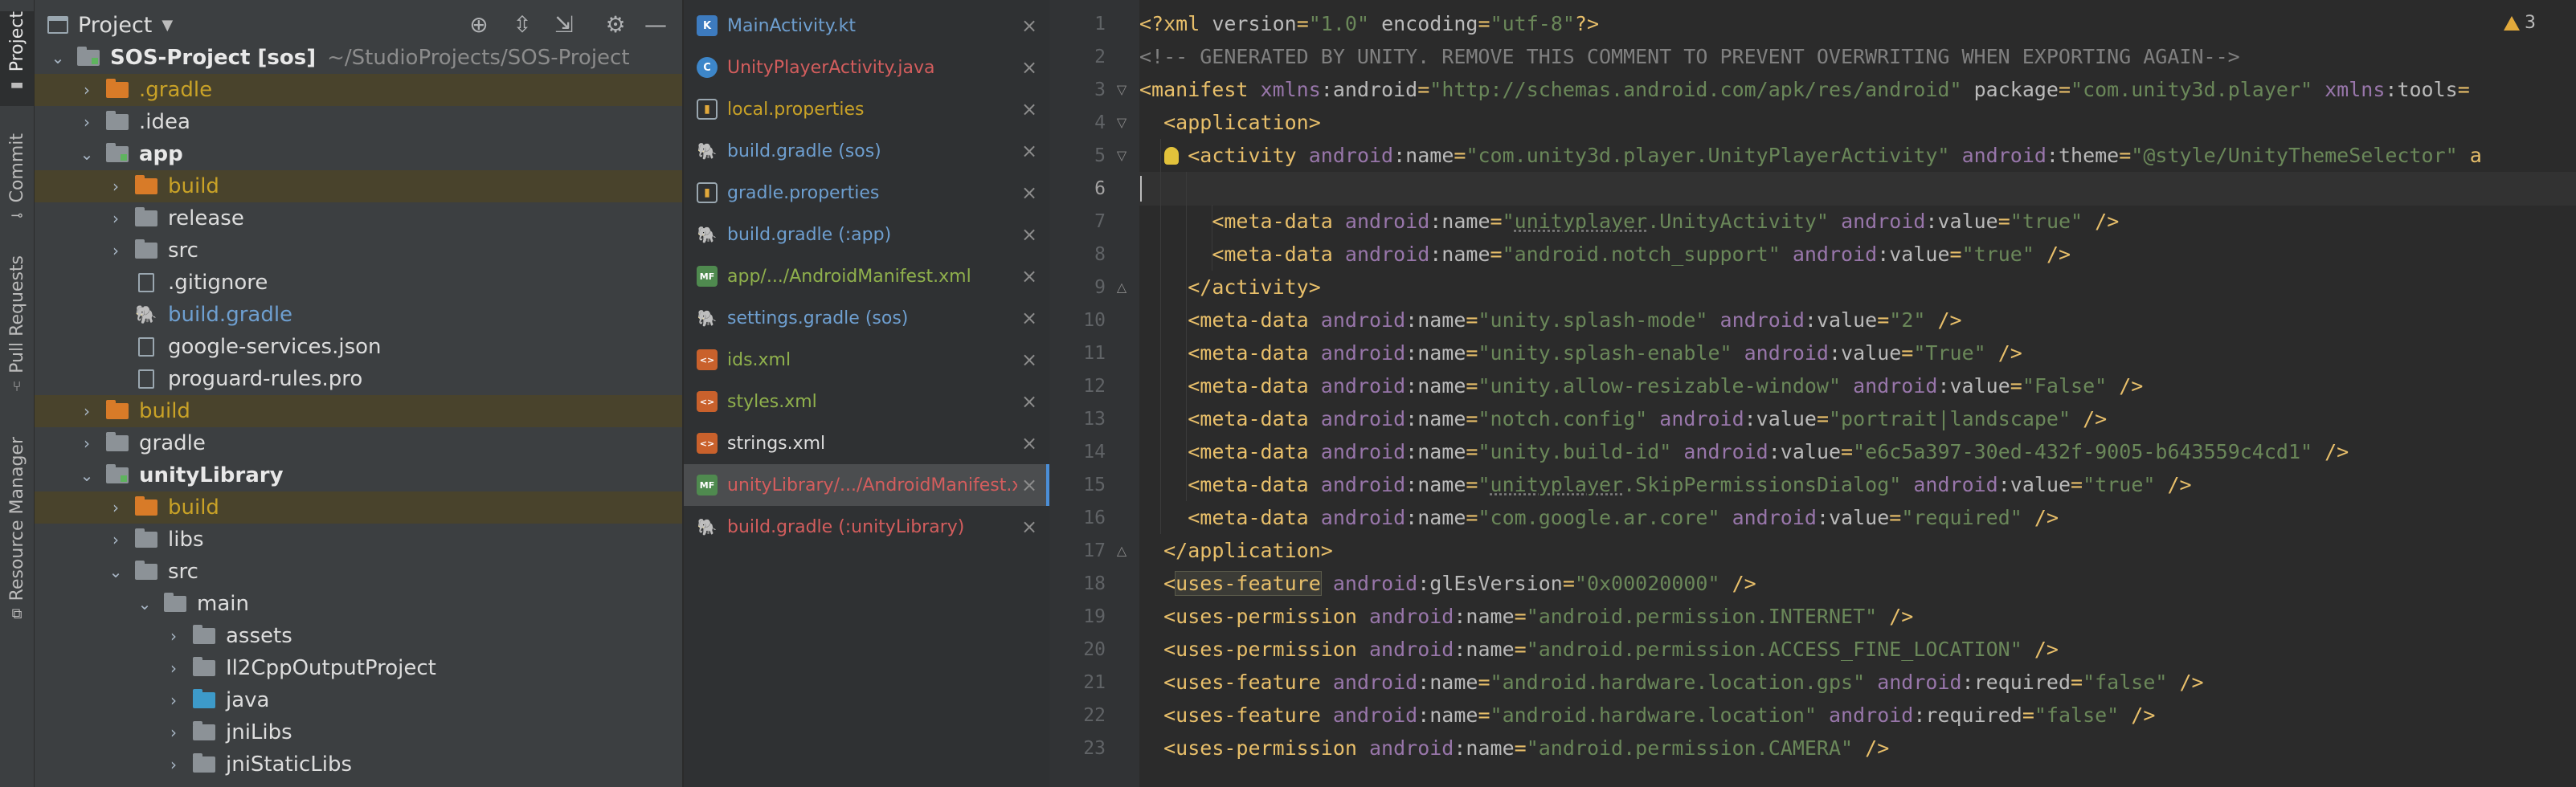 This screenshot has width=2576, height=787. I want to click on tree-item: ⌄ app, so click(358, 154).